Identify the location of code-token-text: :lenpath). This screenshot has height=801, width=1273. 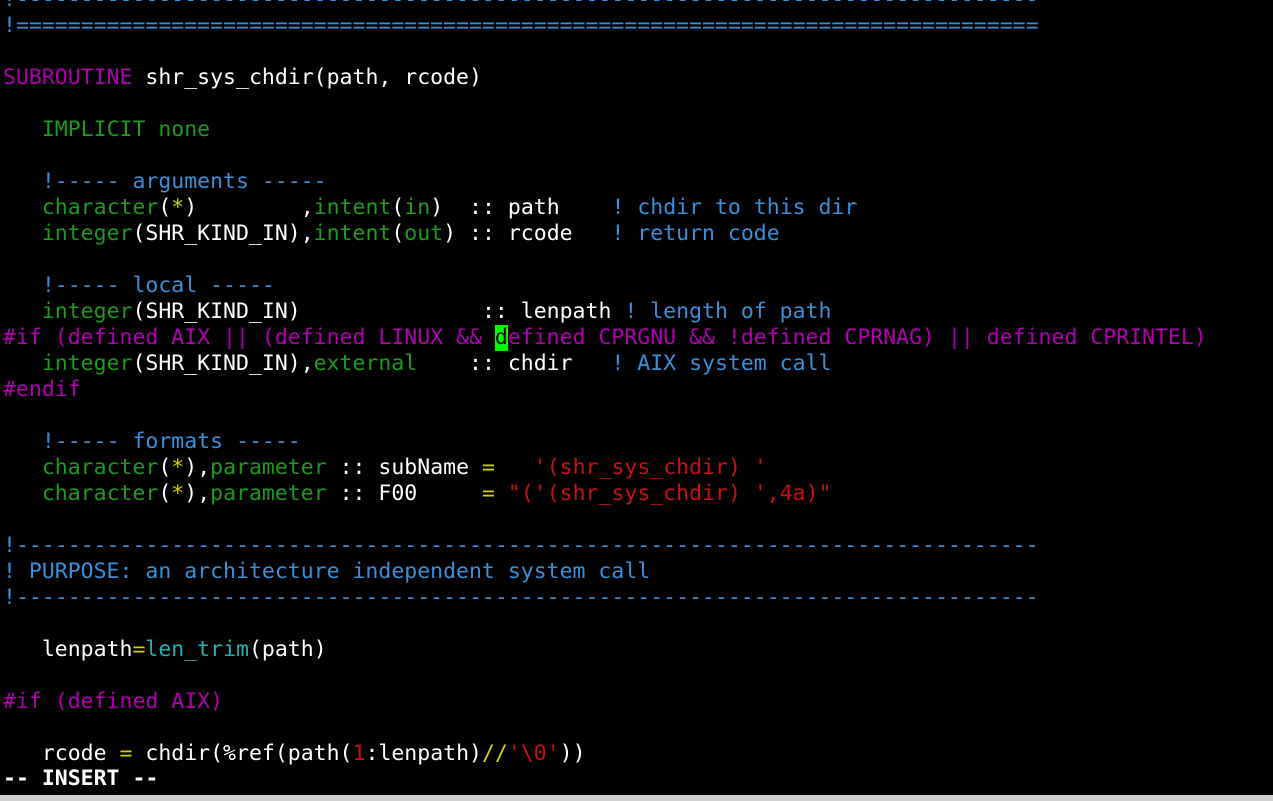
(423, 753).